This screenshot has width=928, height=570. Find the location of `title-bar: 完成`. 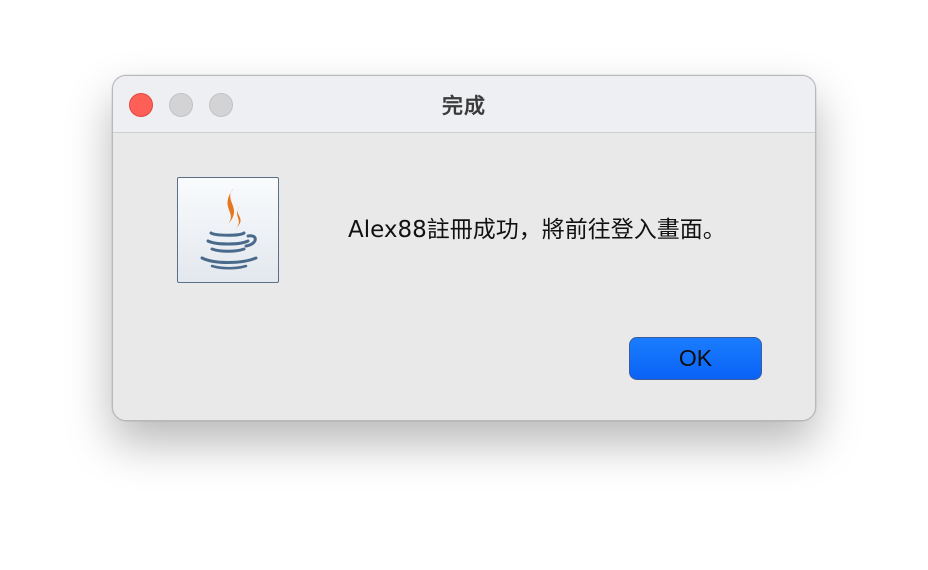

title-bar: 完成 is located at coordinates (464, 104).